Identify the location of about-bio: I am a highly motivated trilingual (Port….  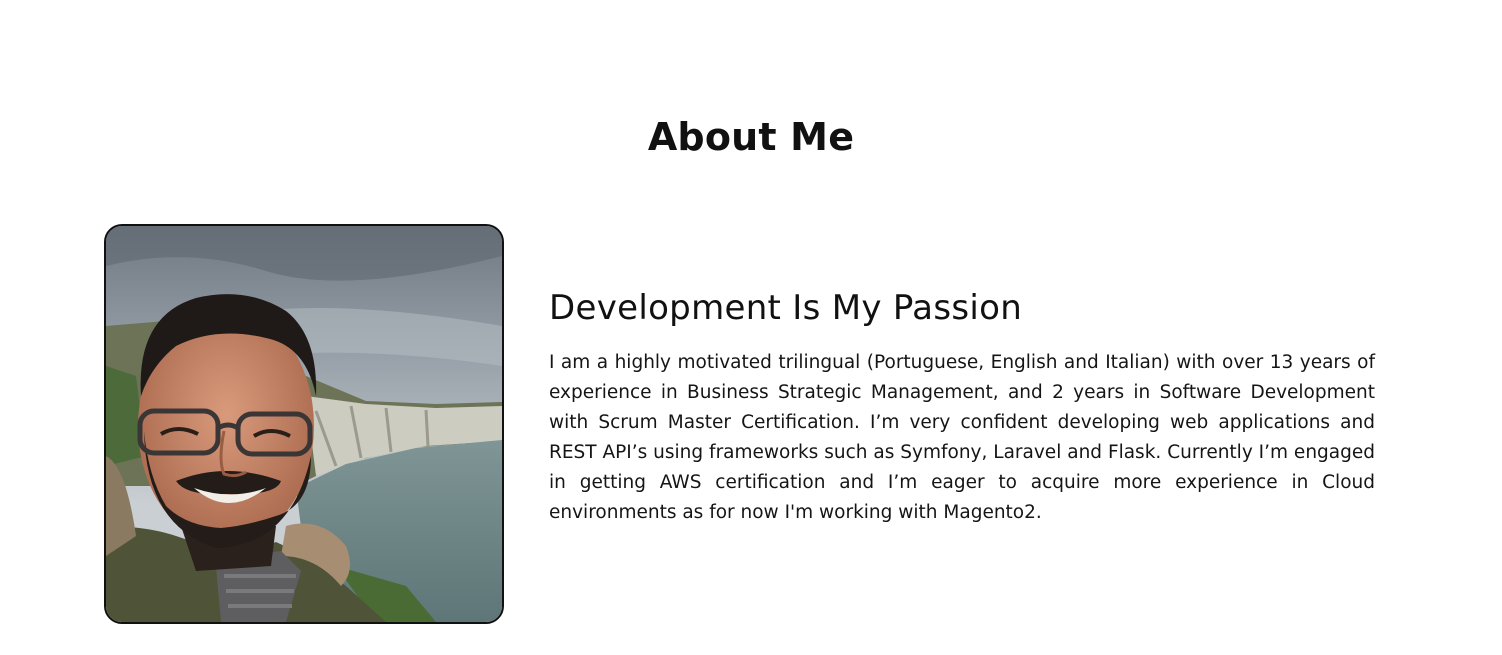
(962, 437).